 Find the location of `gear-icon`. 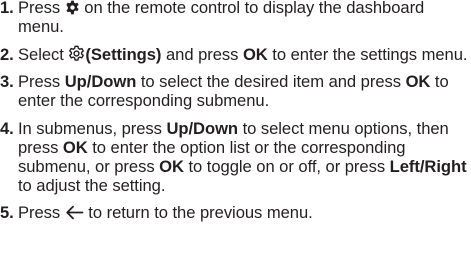

gear-icon is located at coordinates (72, 7).